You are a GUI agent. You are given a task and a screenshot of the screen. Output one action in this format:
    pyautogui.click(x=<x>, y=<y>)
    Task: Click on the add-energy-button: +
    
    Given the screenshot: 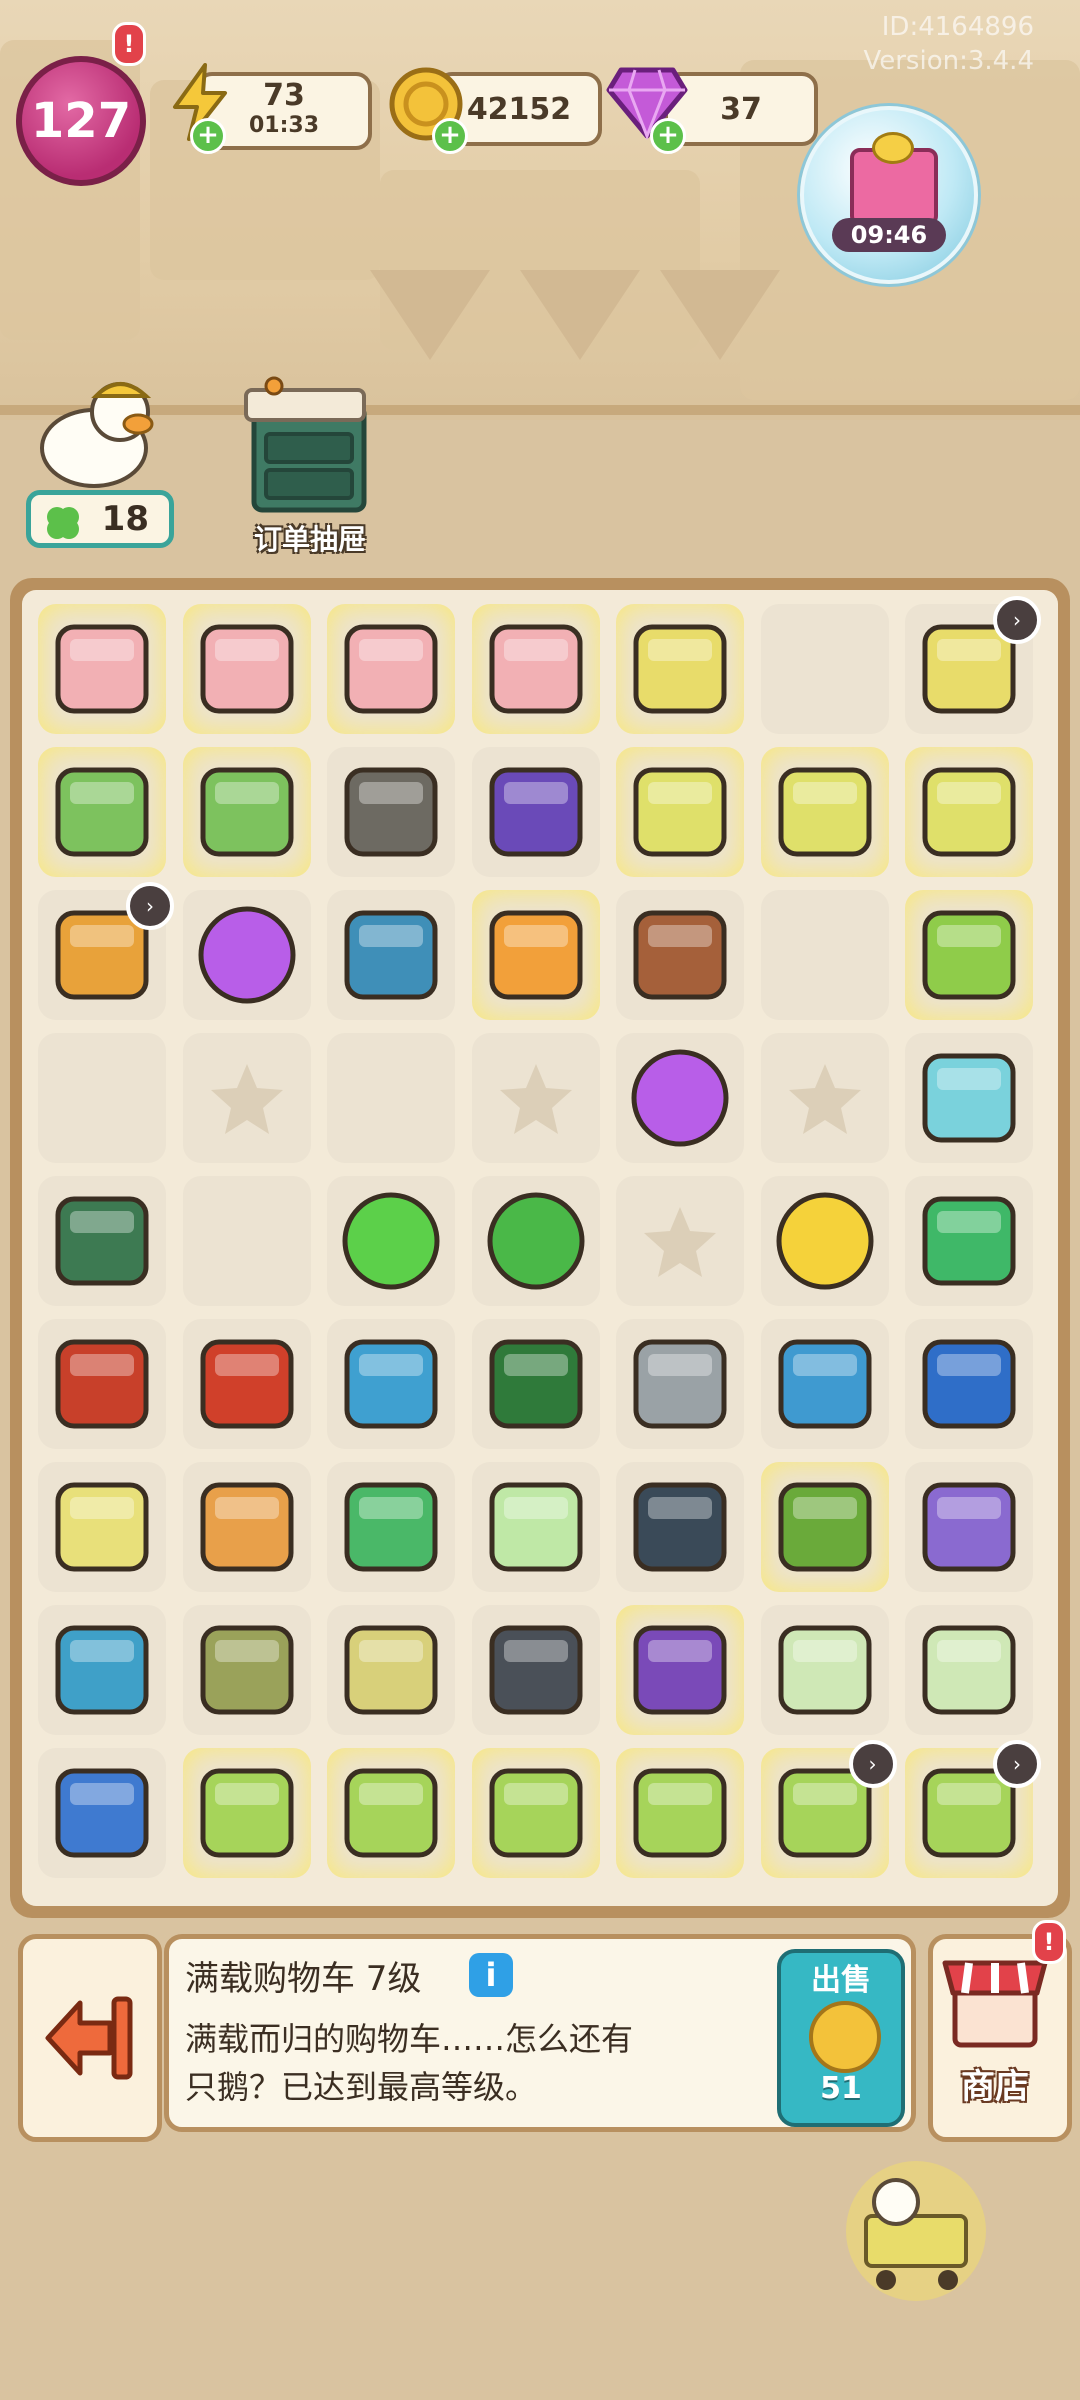 What is the action you would take?
    pyautogui.click(x=208, y=136)
    